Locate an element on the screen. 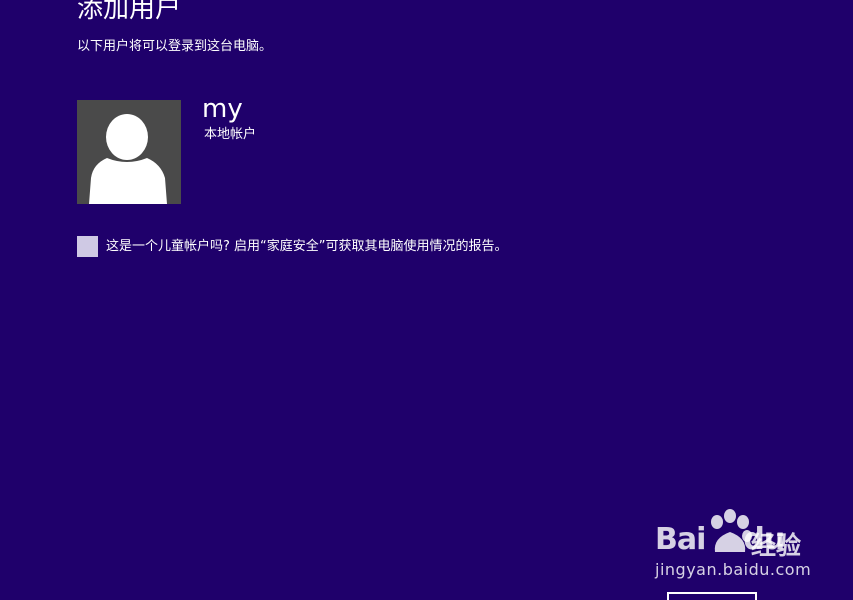  next-button is located at coordinates (712, 596).